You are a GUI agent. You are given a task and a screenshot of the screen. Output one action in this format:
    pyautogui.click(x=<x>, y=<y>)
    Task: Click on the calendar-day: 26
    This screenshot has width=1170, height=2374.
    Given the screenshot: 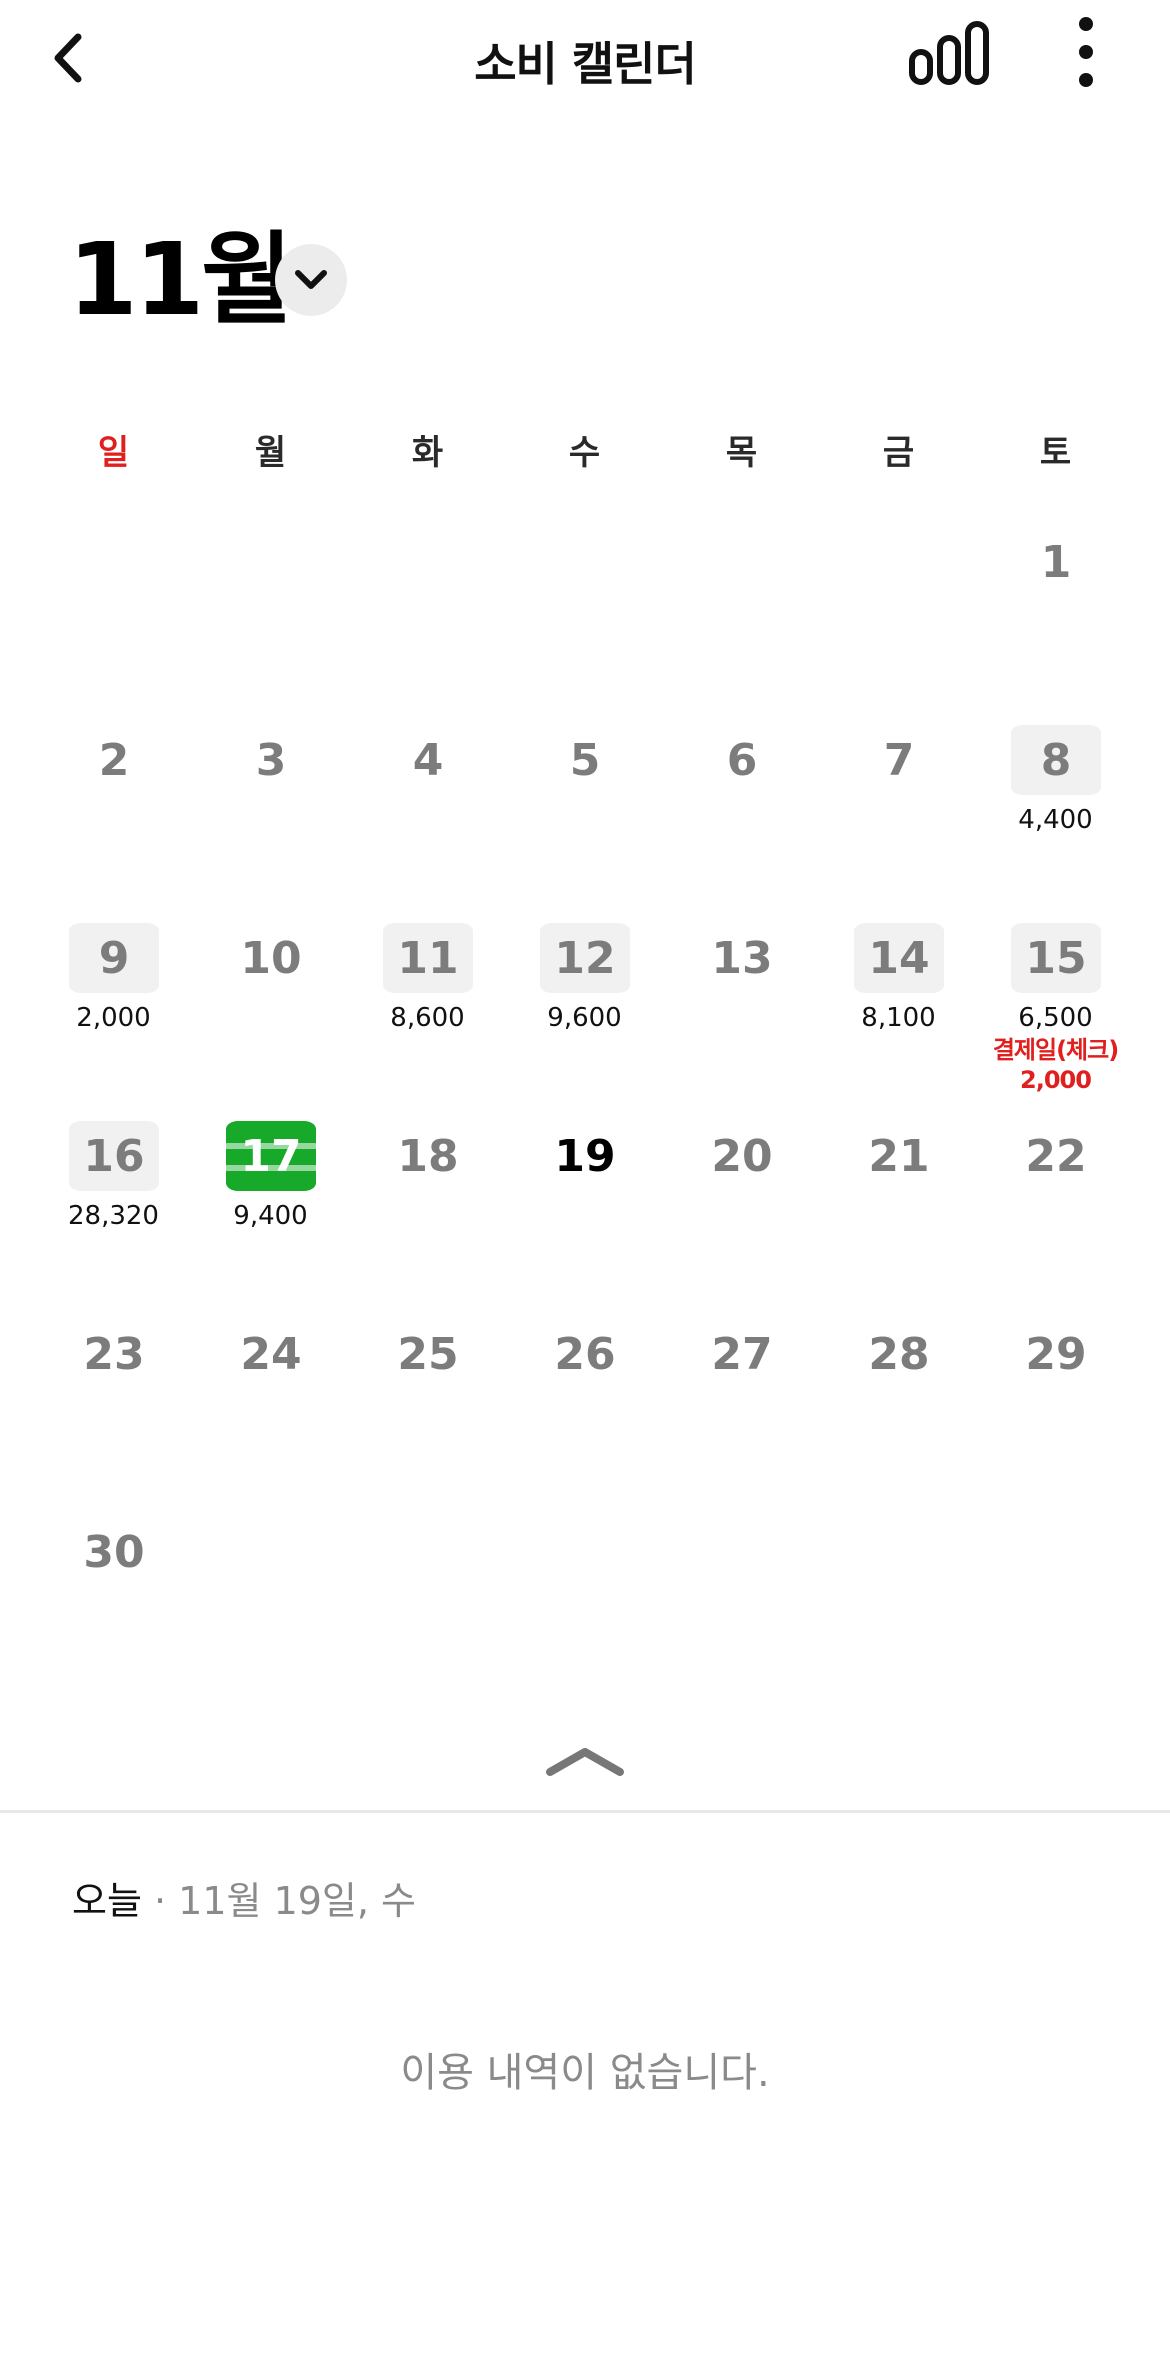 What is the action you would take?
    pyautogui.click(x=584, y=1412)
    